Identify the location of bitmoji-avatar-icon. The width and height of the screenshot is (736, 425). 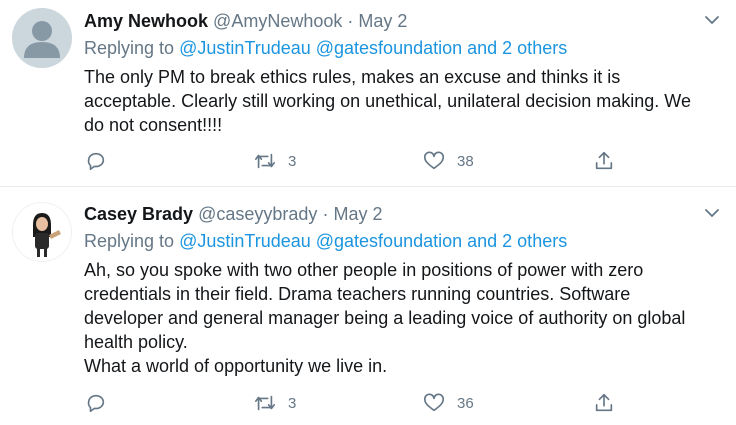
(42, 232).